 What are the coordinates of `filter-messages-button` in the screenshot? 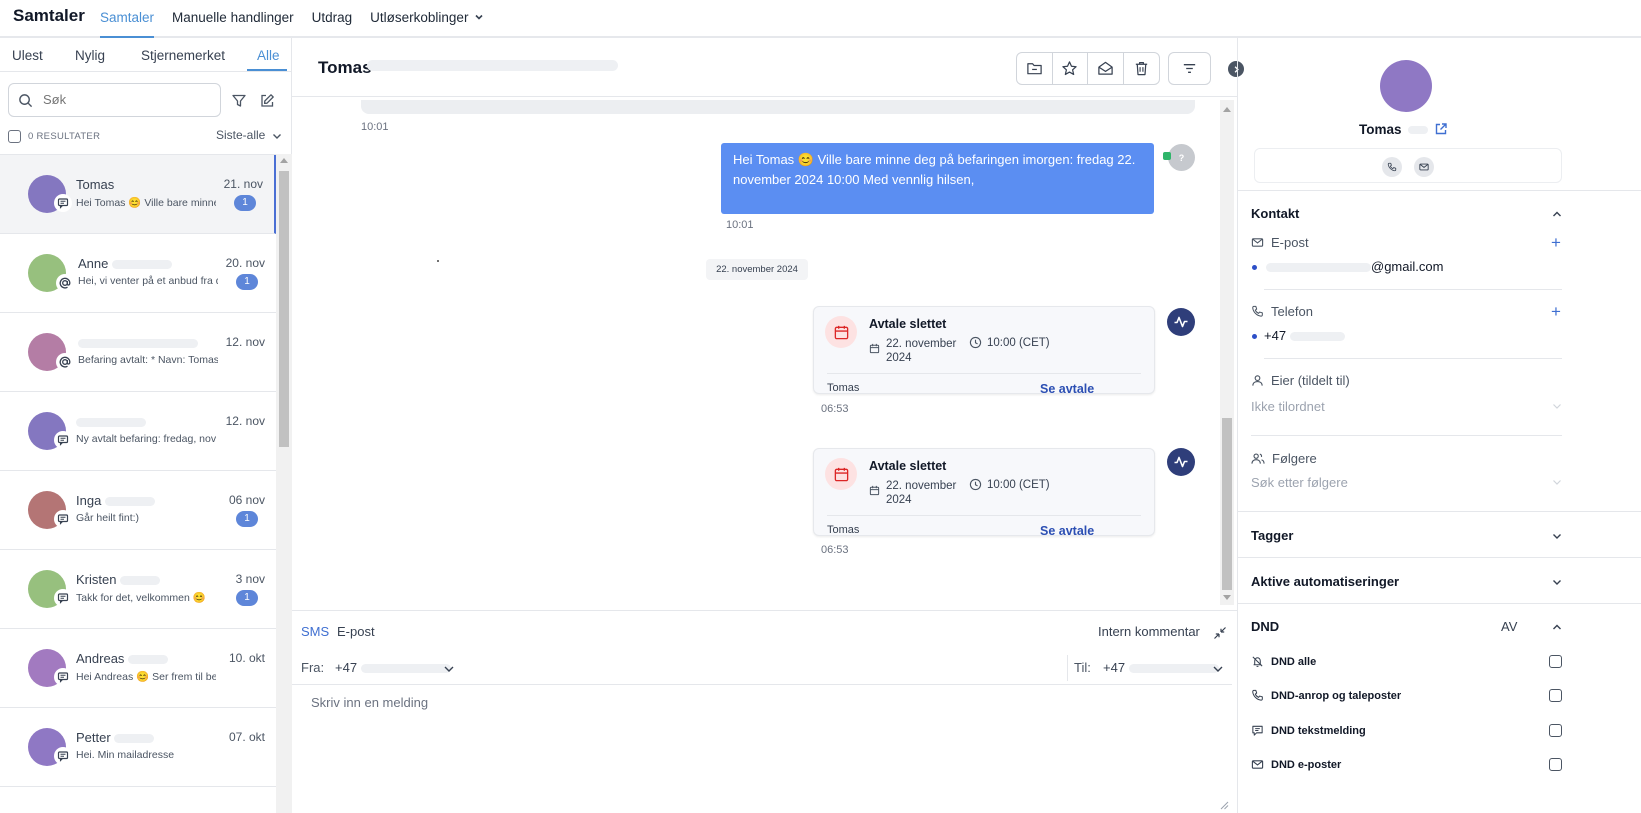 It's located at (1189, 68).